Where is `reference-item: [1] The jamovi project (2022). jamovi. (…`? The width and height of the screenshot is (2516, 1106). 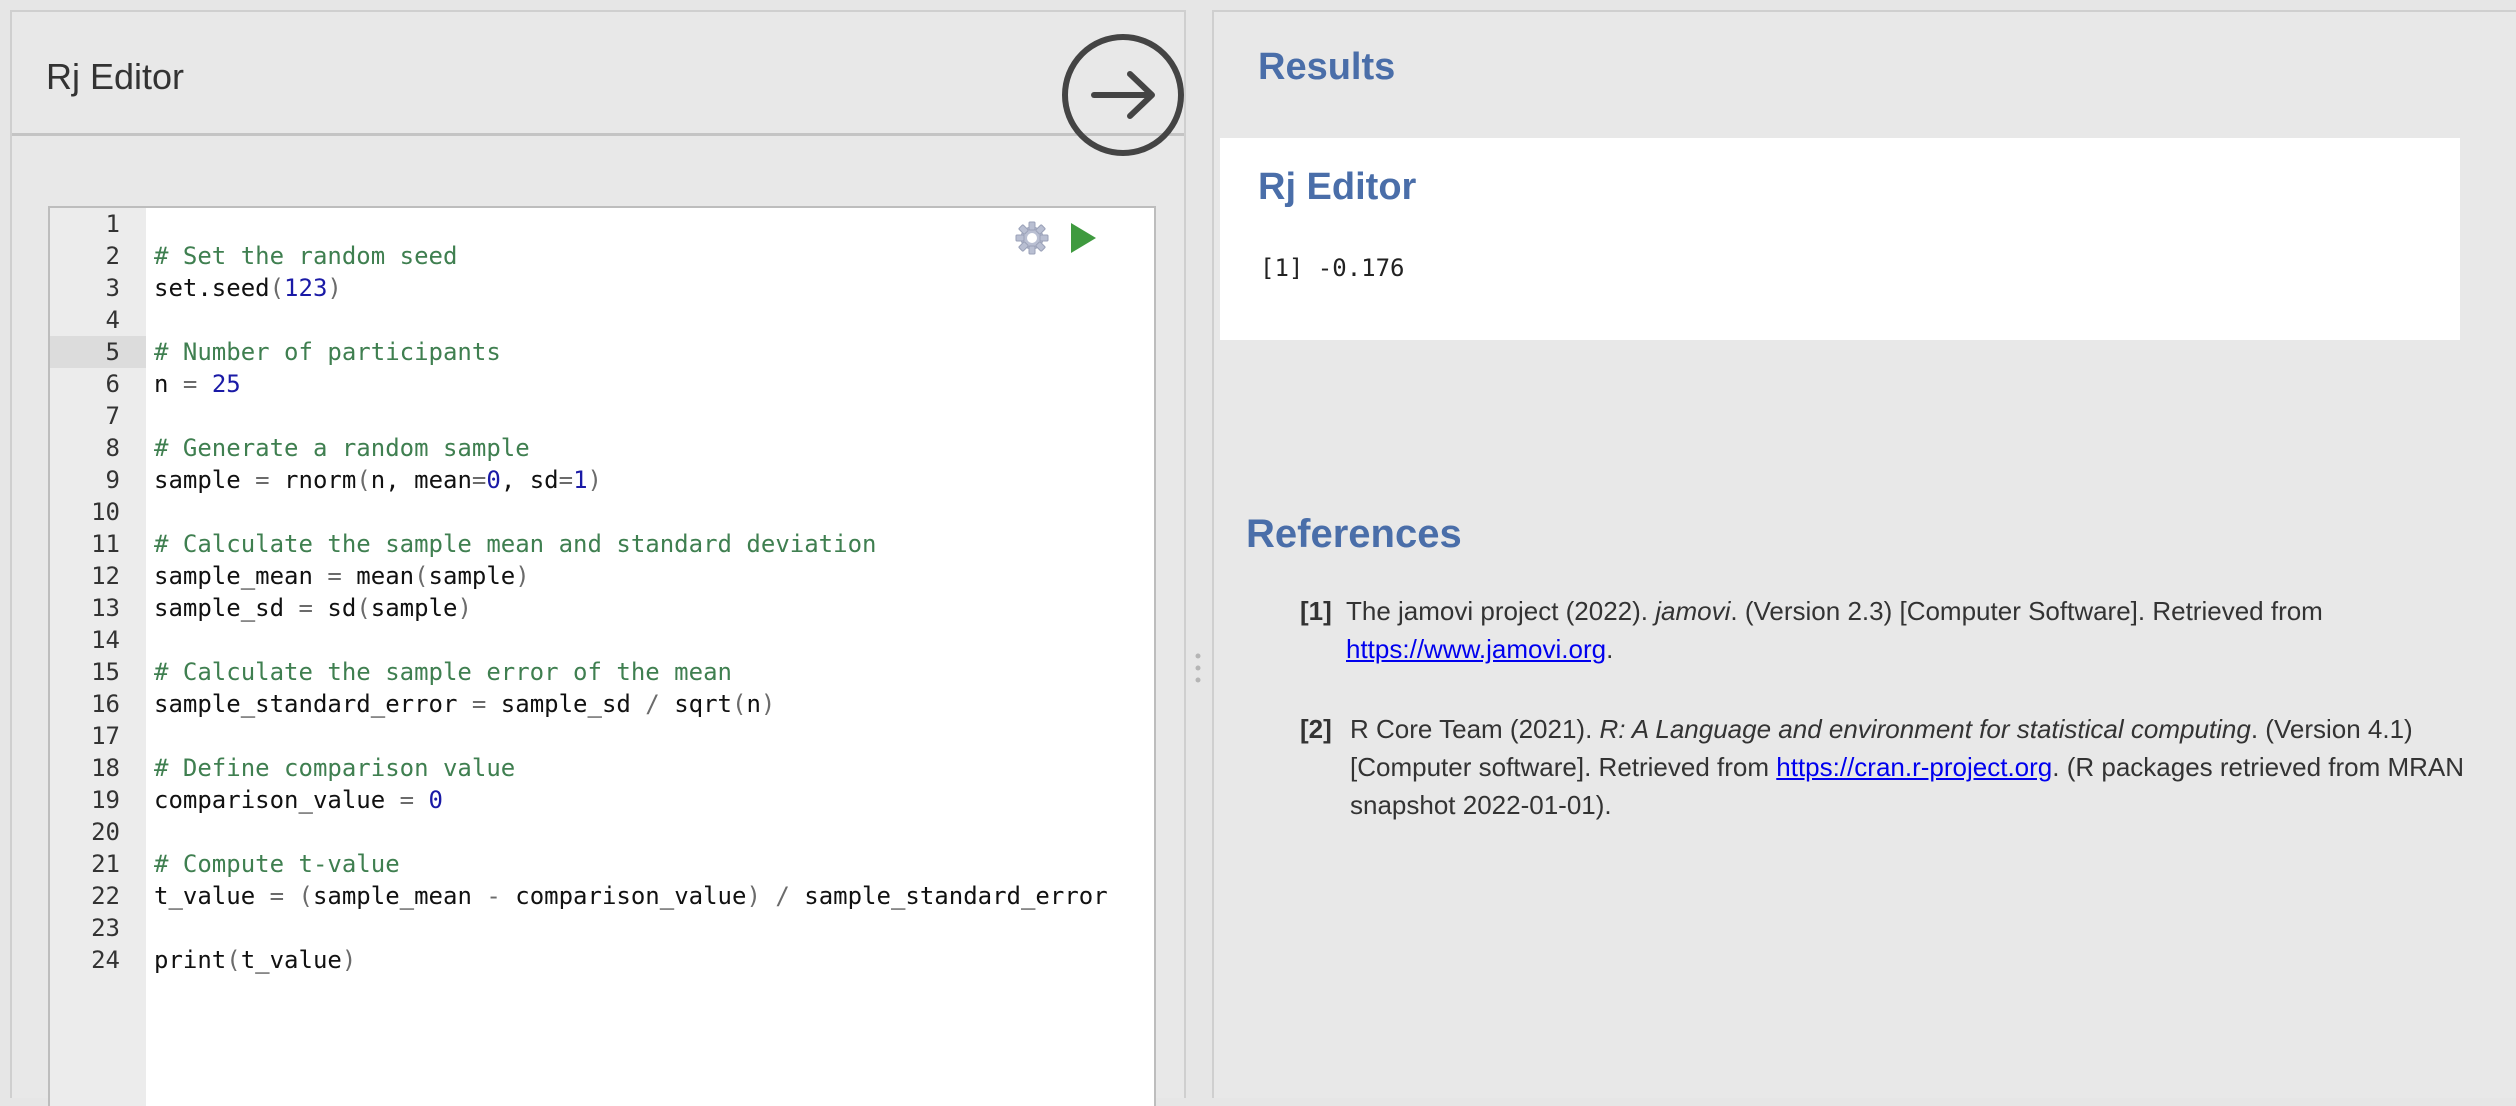
reference-item: [1] The jamovi project (2022). jamovi. (… is located at coordinates (1890, 630).